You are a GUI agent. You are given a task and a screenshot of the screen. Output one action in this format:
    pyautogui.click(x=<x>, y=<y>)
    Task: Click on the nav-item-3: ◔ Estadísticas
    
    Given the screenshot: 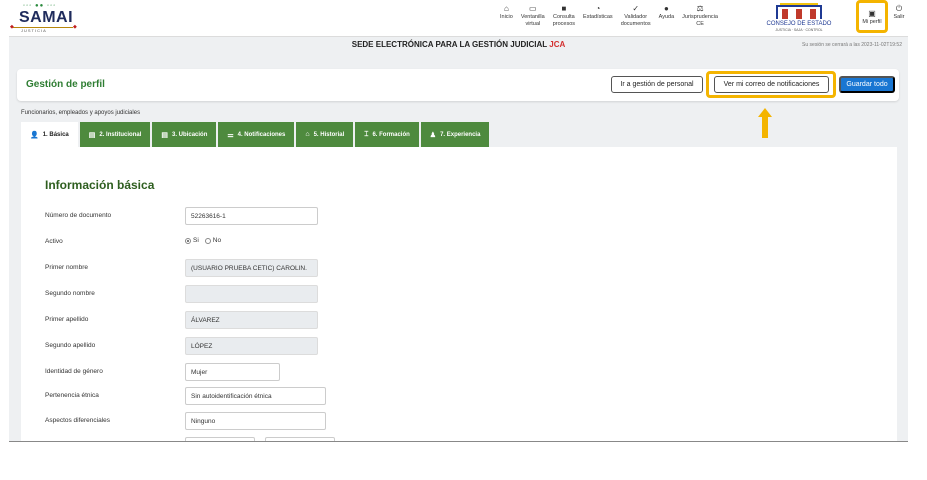 What is the action you would take?
    pyautogui.click(x=598, y=19)
    